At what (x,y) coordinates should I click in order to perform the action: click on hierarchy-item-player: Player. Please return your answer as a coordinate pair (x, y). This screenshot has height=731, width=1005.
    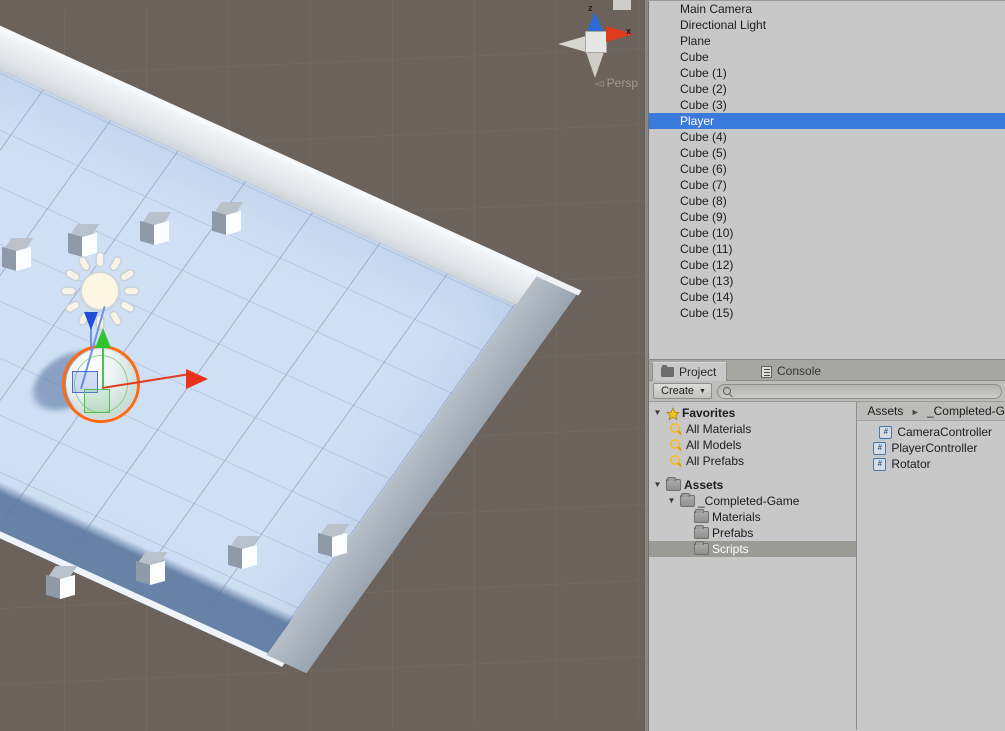
    Looking at the image, I should click on (827, 121).